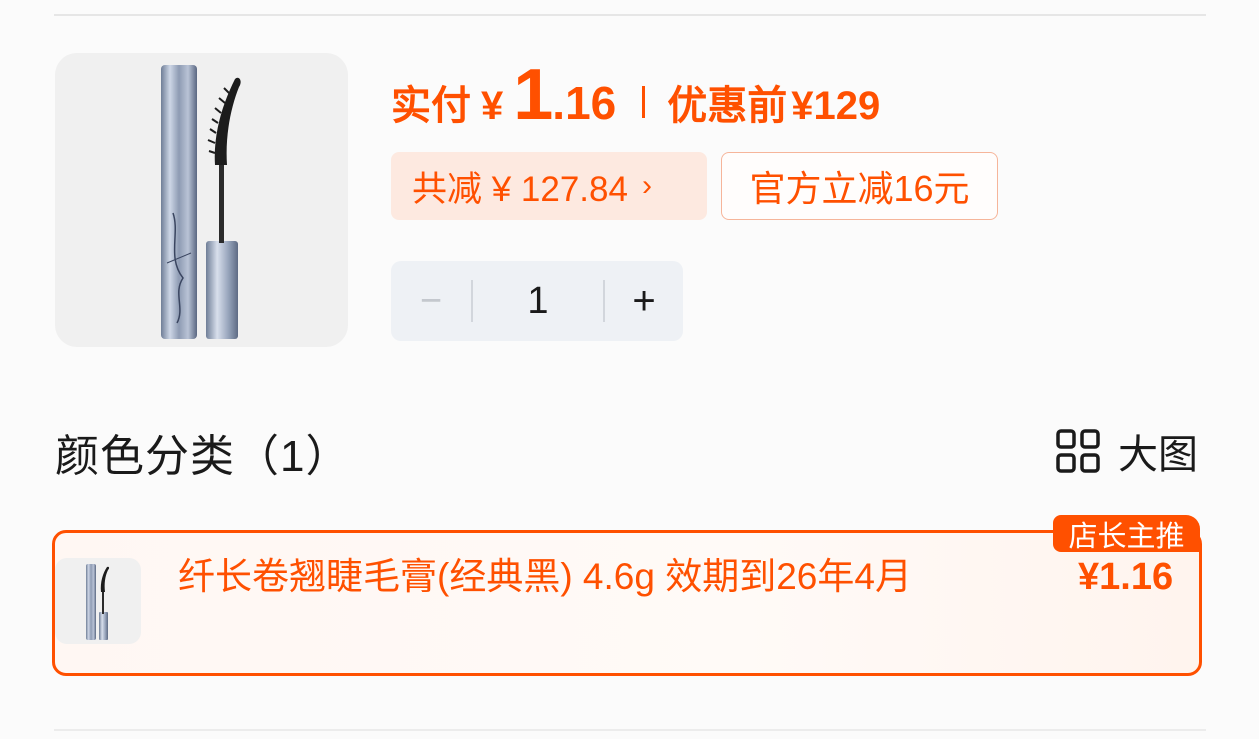 This screenshot has width=1259, height=739. I want to click on price-decimal: .16, so click(584, 103).